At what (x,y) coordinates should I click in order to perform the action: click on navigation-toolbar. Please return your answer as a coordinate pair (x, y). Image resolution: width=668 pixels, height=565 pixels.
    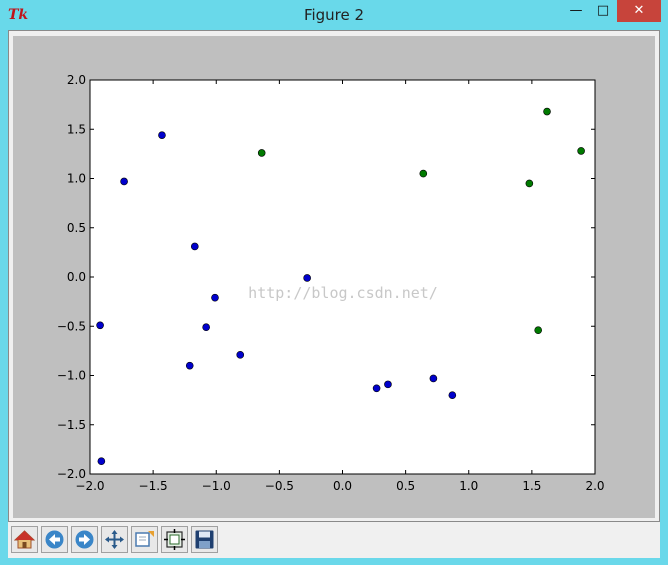
    Looking at the image, I should click on (334, 540).